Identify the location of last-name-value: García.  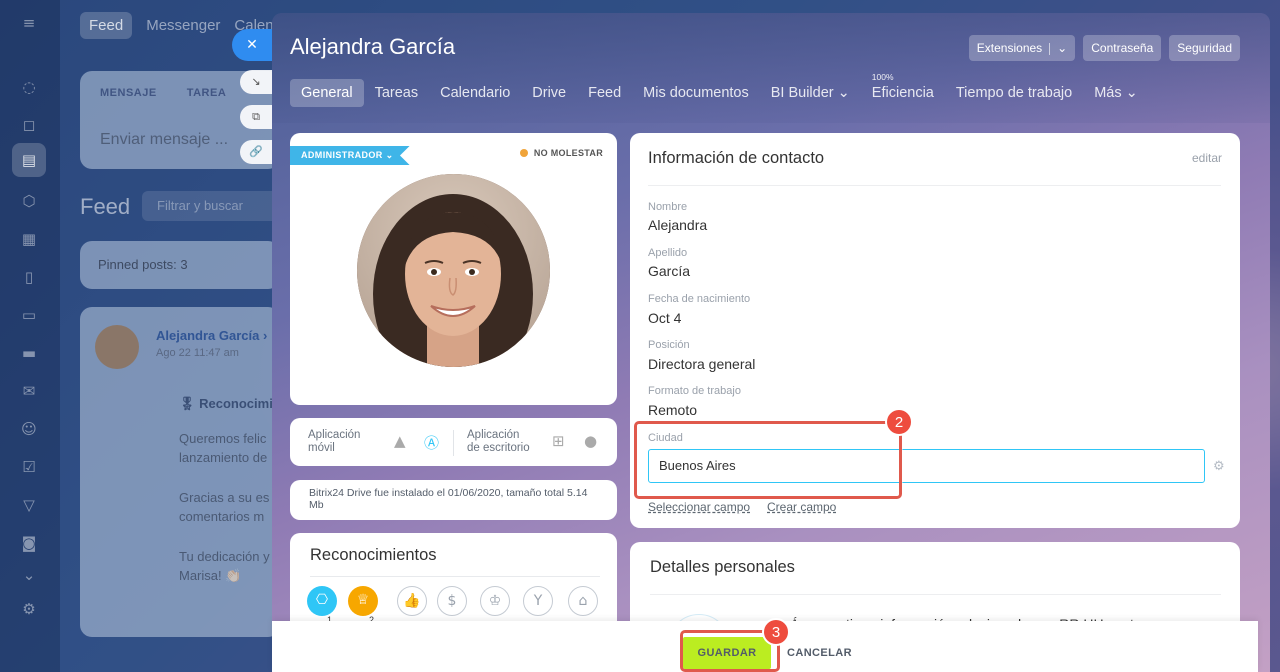
(669, 271).